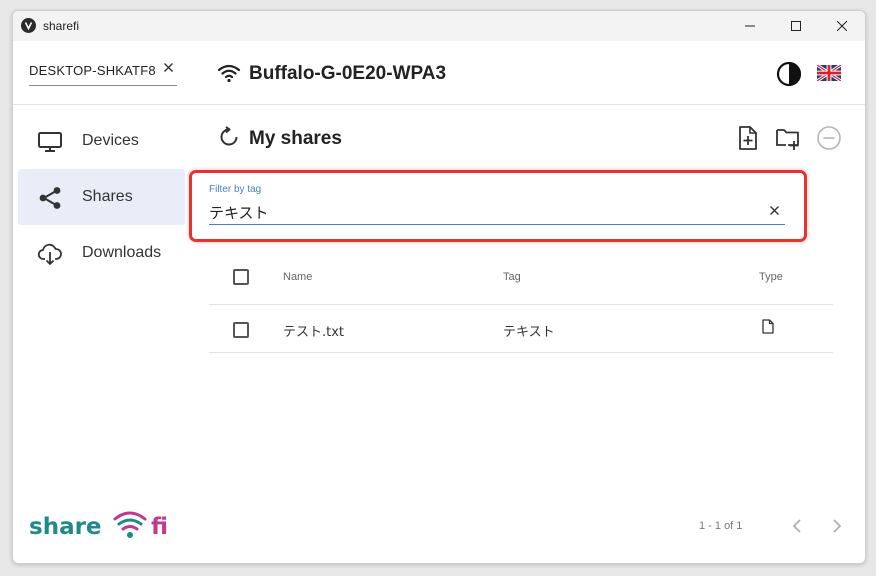 The height and width of the screenshot is (576, 876). I want to click on filter-clear-button, so click(774, 210).